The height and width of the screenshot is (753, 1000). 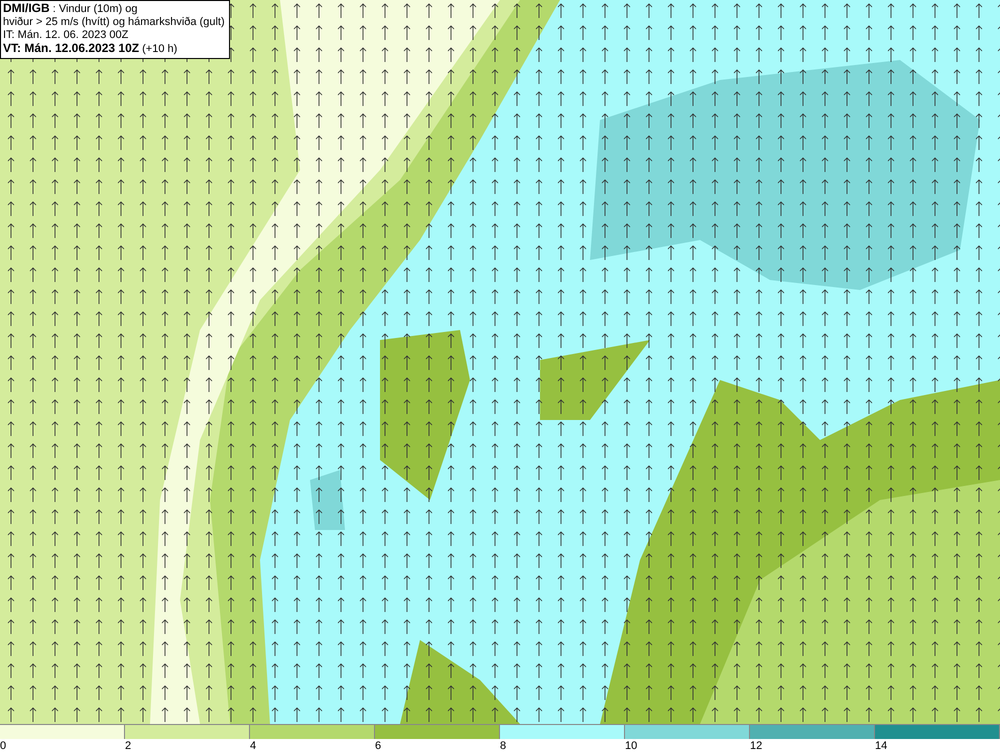 I want to click on legend-label: 6, so click(x=378, y=746).